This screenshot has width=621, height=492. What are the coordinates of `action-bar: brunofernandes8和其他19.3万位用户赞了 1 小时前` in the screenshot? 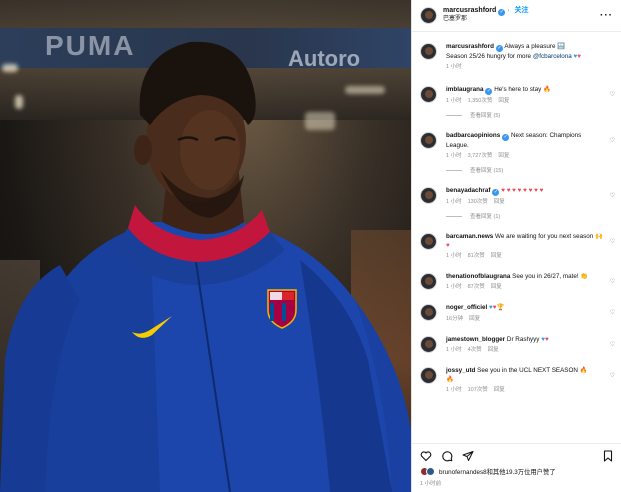 It's located at (516, 467).